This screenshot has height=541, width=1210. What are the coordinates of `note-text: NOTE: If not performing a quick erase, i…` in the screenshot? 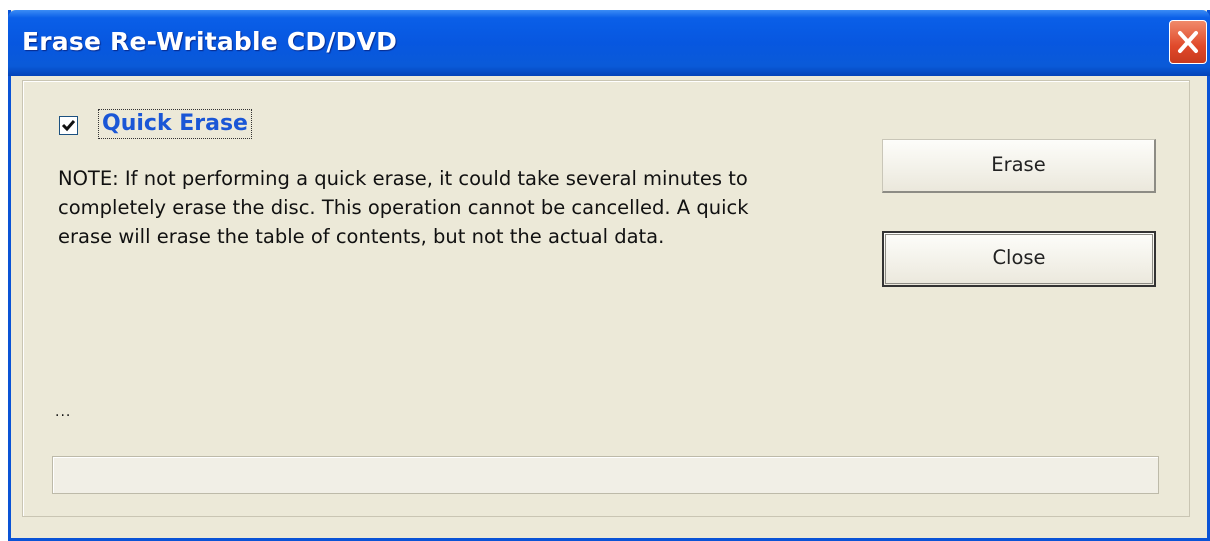 It's located at (403, 207).